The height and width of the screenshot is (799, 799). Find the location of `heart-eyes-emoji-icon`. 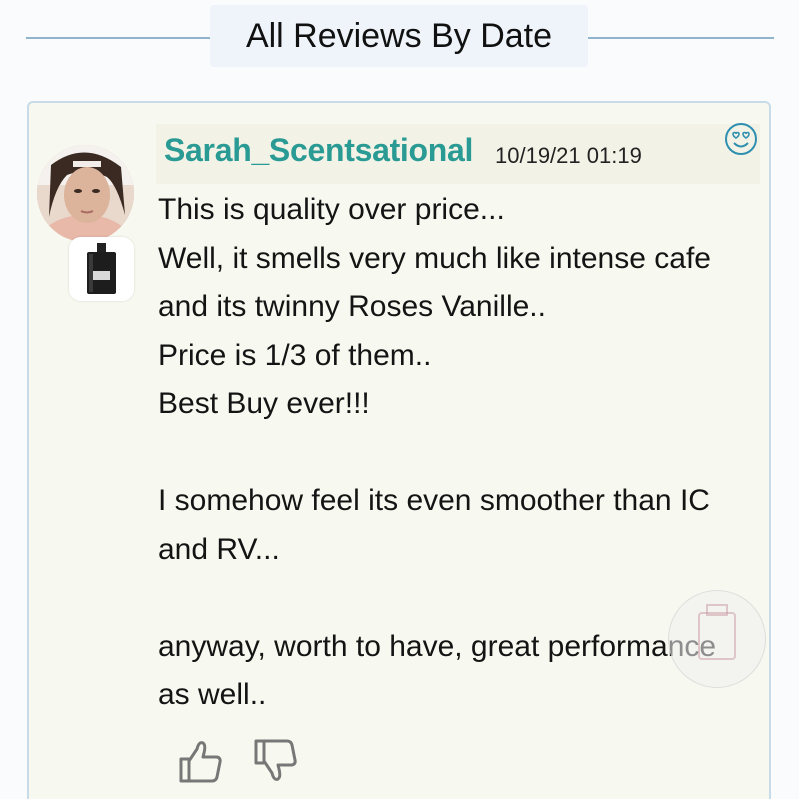

heart-eyes-emoji-icon is located at coordinates (741, 139).